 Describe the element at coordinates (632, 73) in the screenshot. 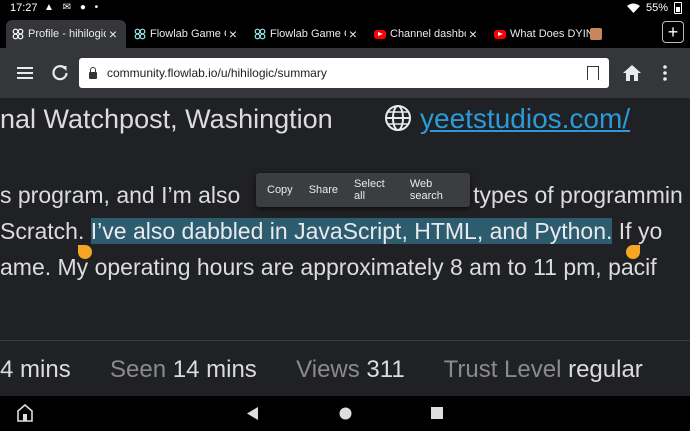

I see `home-icon` at that location.